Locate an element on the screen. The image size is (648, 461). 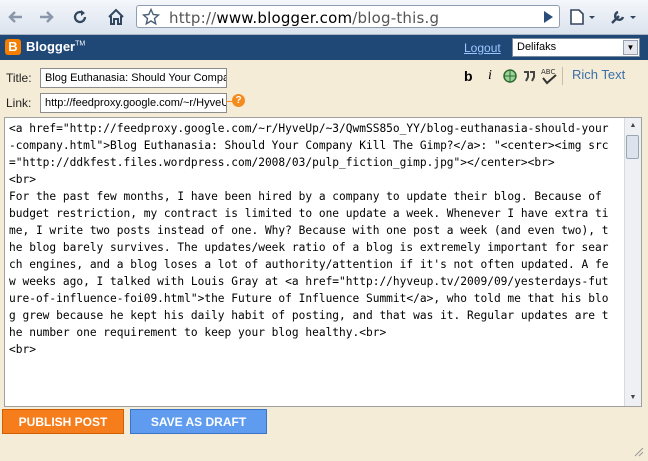
rich-text-link: Rich Text is located at coordinates (598, 74).